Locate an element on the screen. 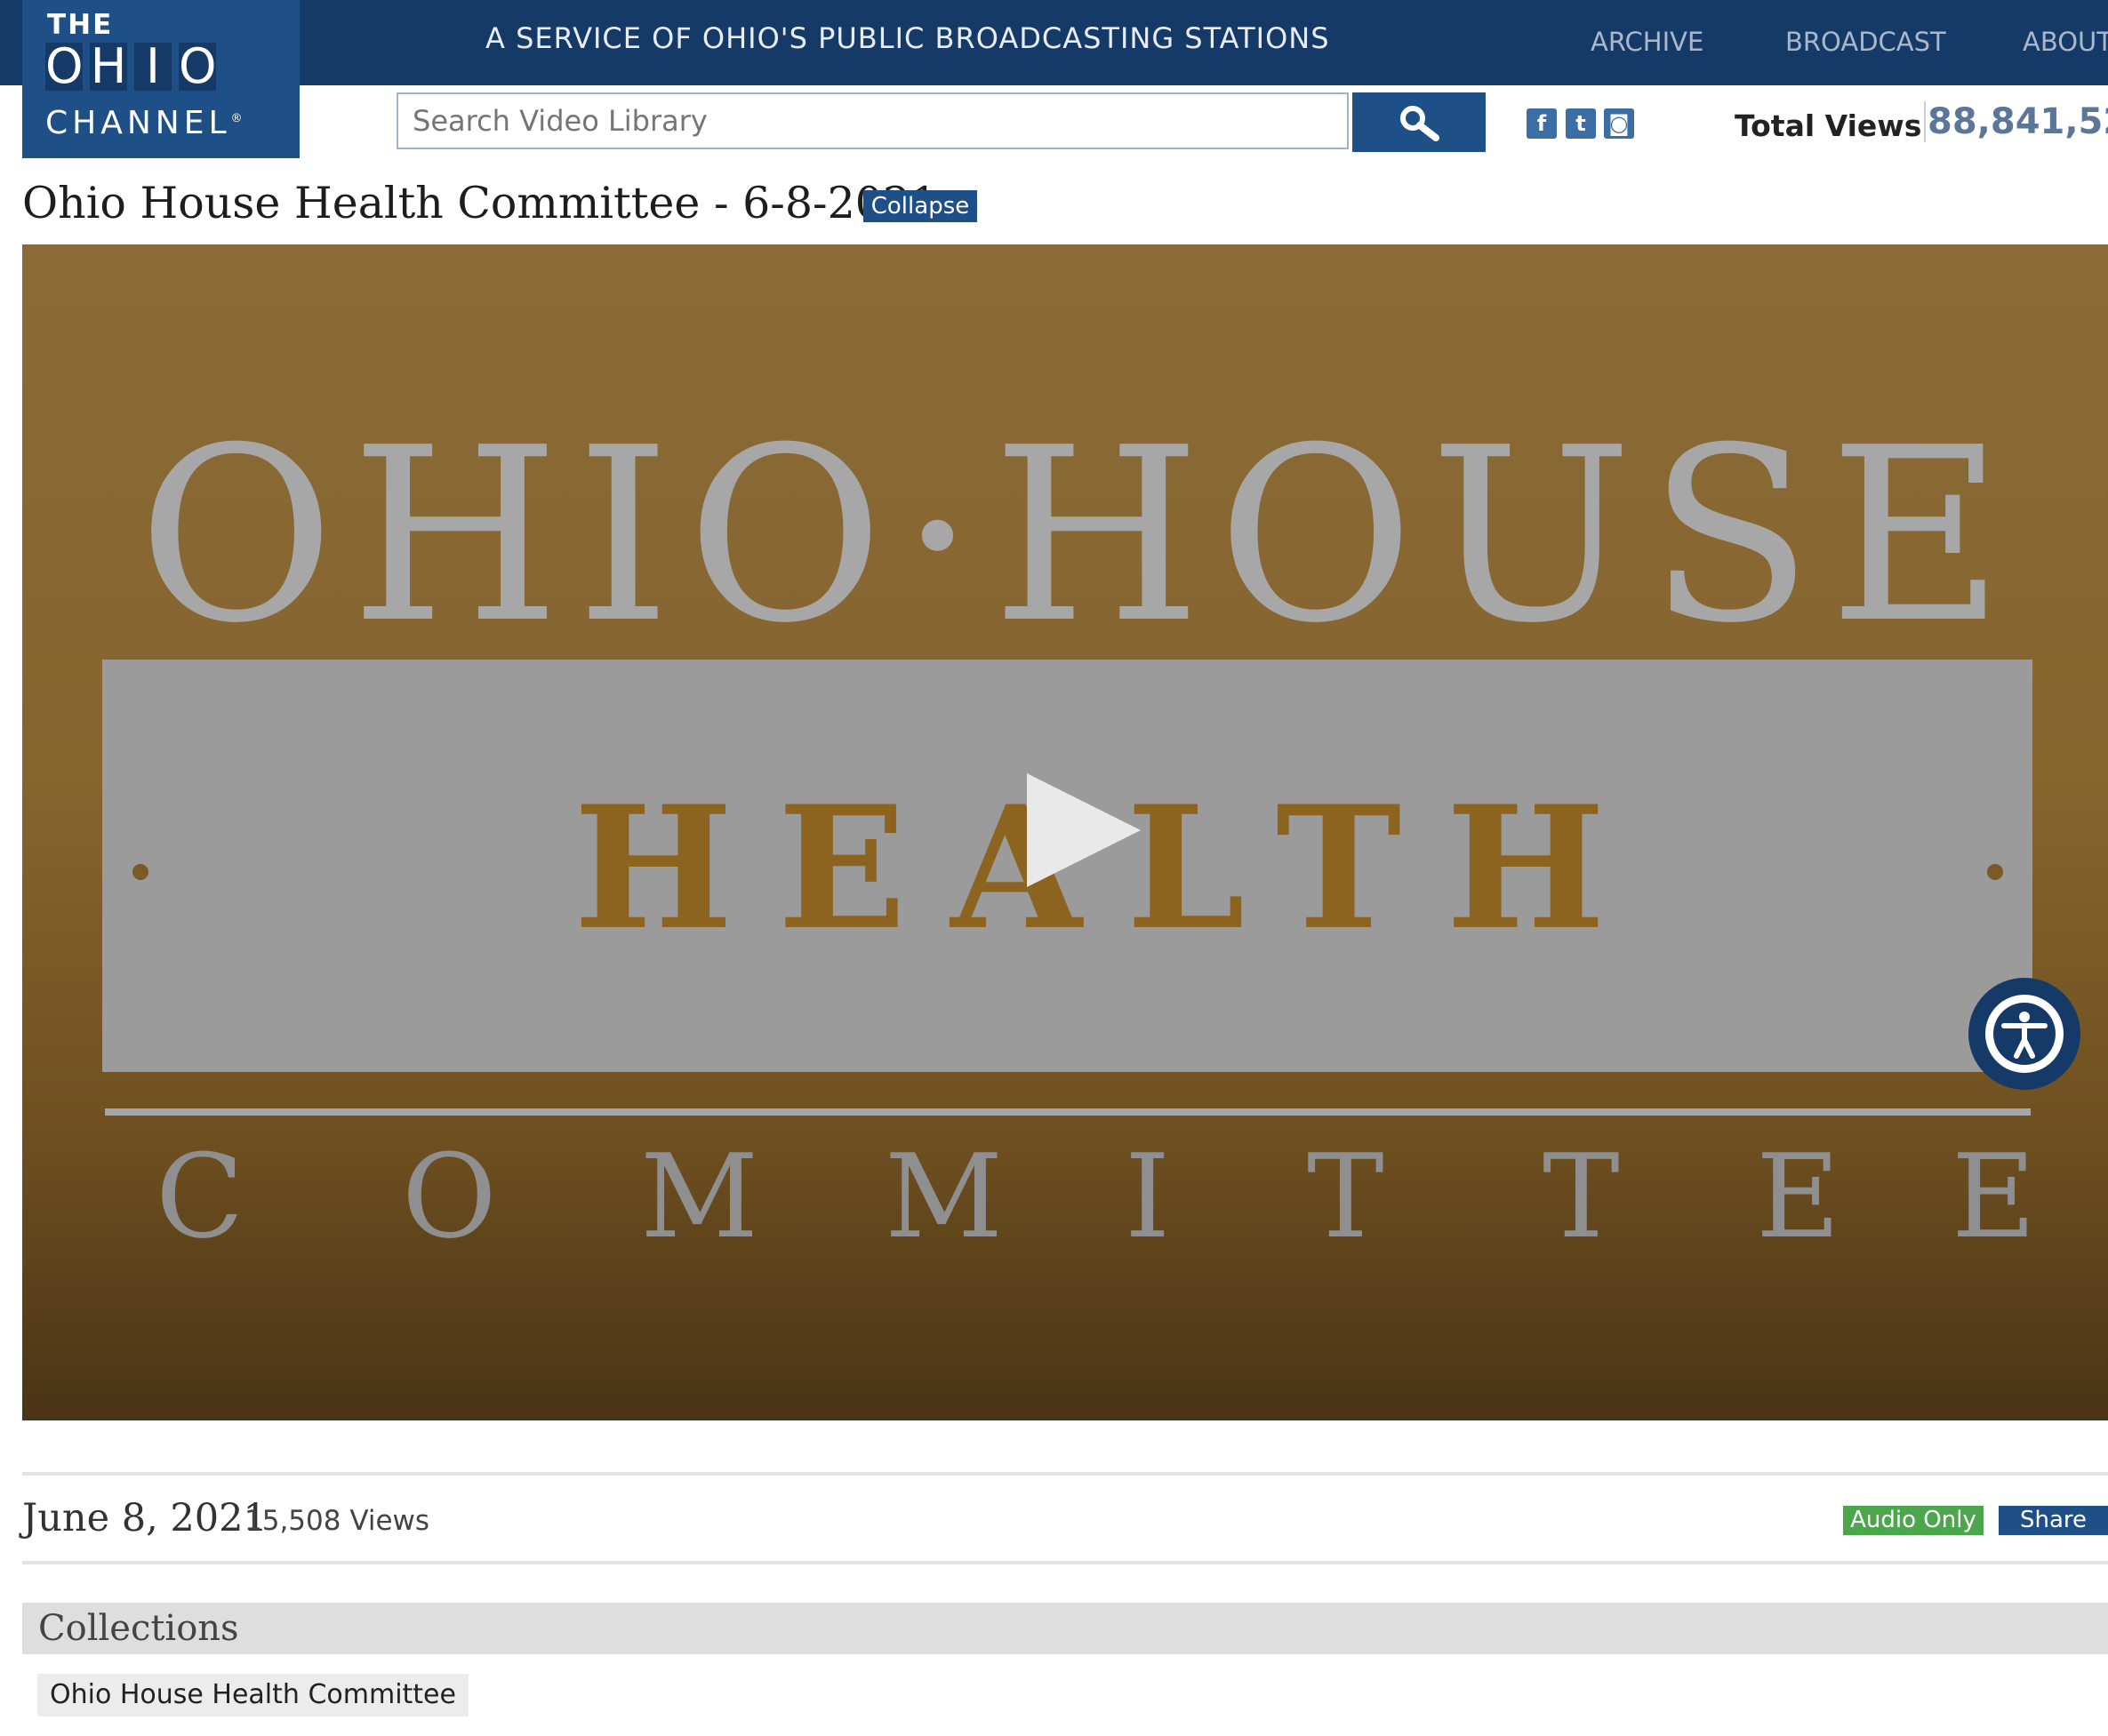 Image resolution: width=2108 pixels, height=1736 pixels. video-date: June 8, 2021 is located at coordinates (145, 1518).